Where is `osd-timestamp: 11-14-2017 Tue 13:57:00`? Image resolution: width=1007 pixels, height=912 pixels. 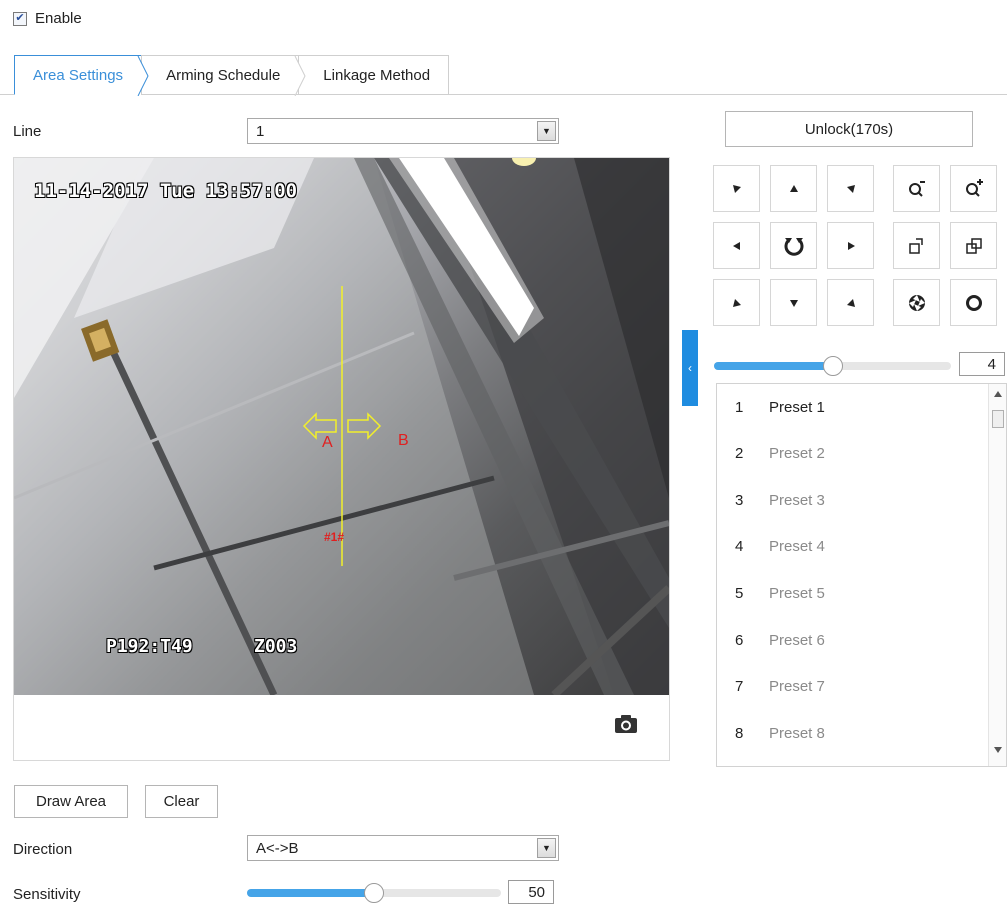 osd-timestamp: 11-14-2017 Tue 13:57:00 is located at coordinates (166, 191).